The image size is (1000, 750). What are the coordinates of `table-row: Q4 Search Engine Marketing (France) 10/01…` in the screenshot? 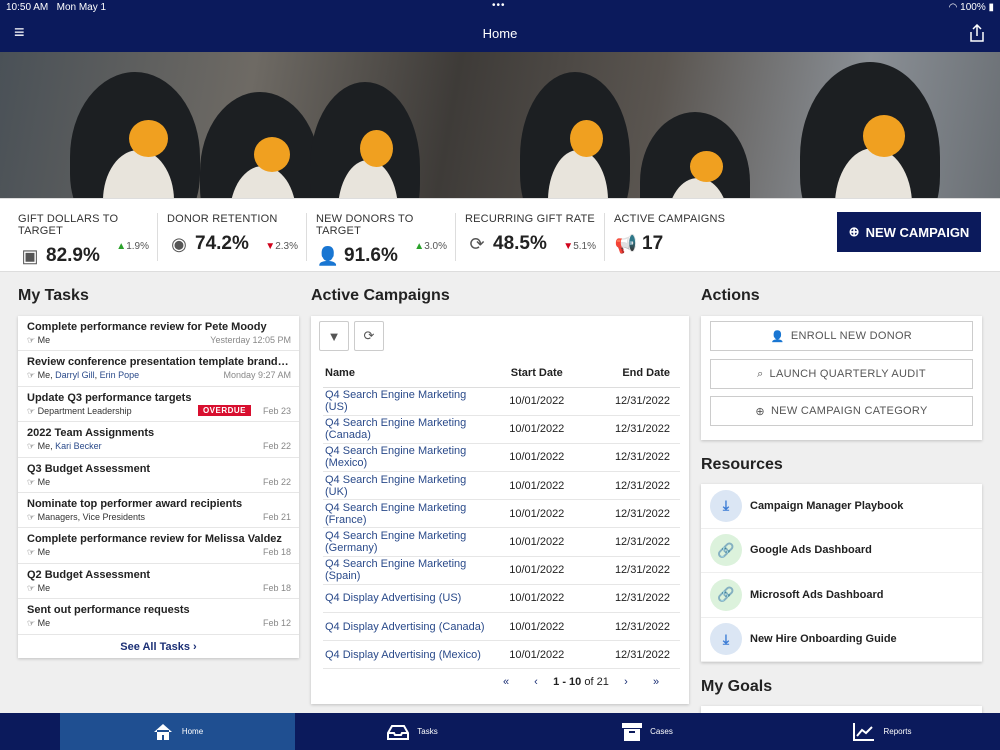 It's located at (501, 514).